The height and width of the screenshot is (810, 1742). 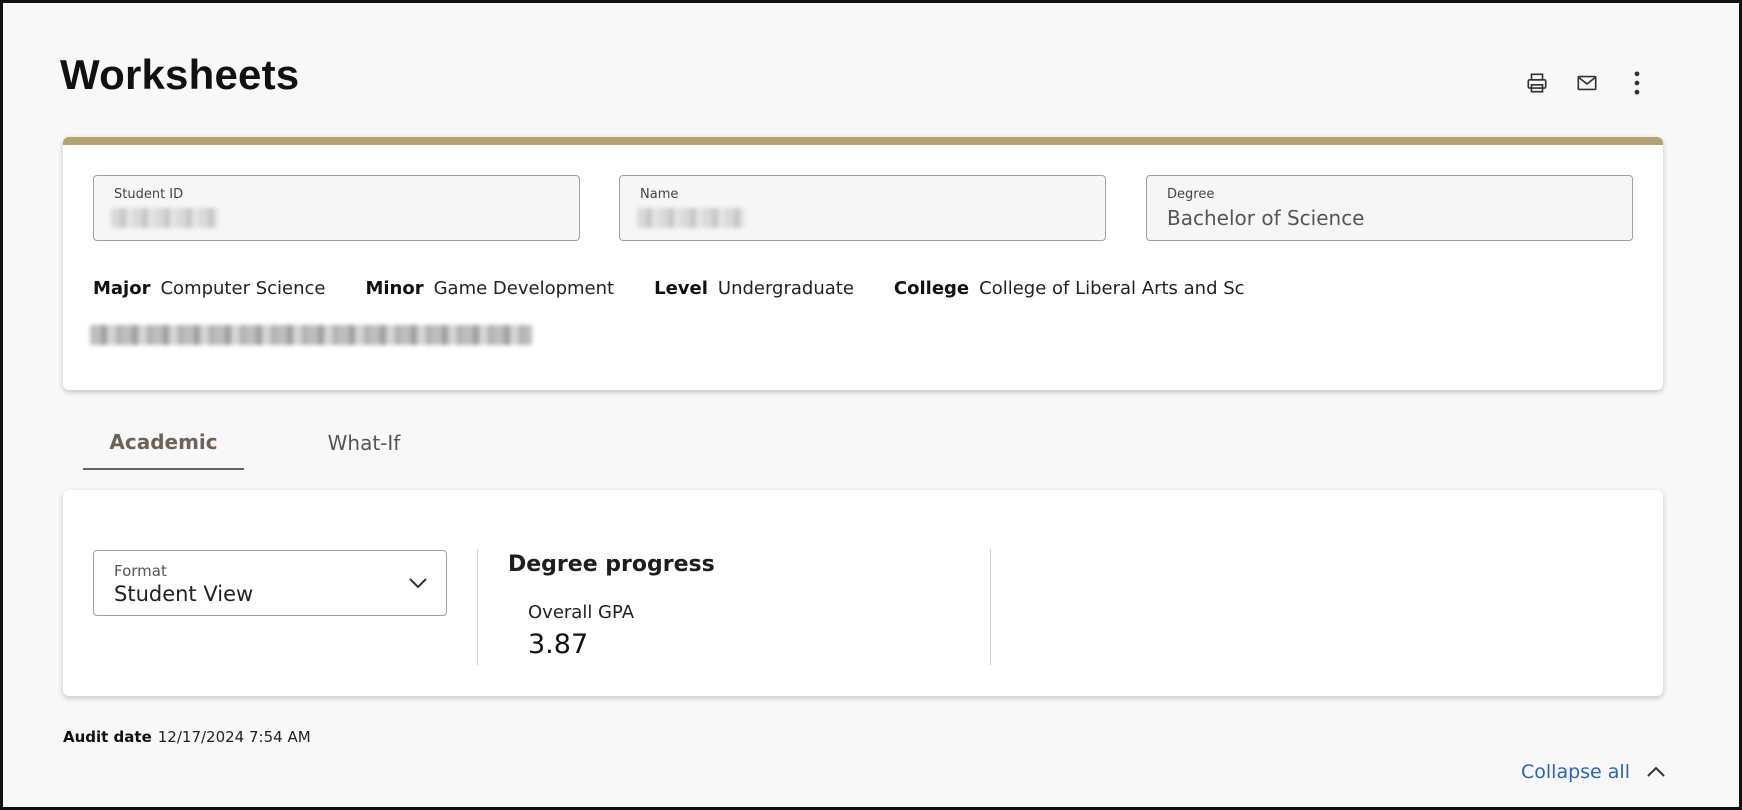 I want to click on level-value: Undergraduate, so click(x=785, y=288).